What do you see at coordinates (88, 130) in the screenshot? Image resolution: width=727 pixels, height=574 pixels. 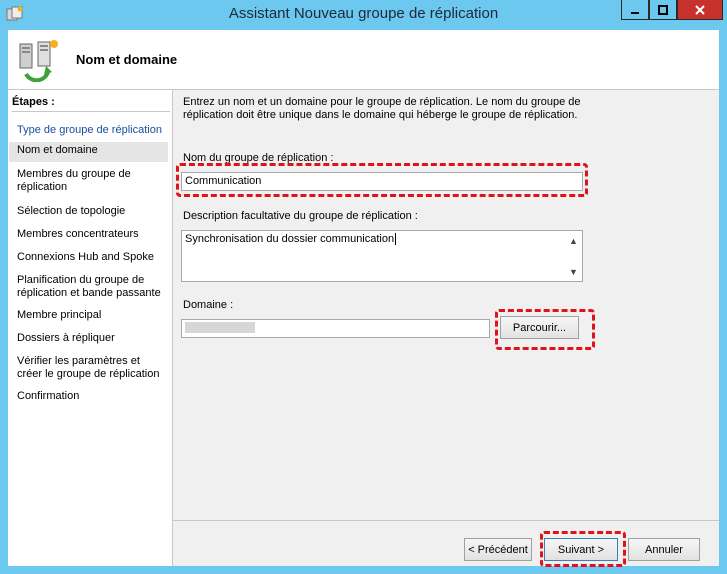 I see `step-type-groupe: Type de groupe de réplication` at bounding box center [88, 130].